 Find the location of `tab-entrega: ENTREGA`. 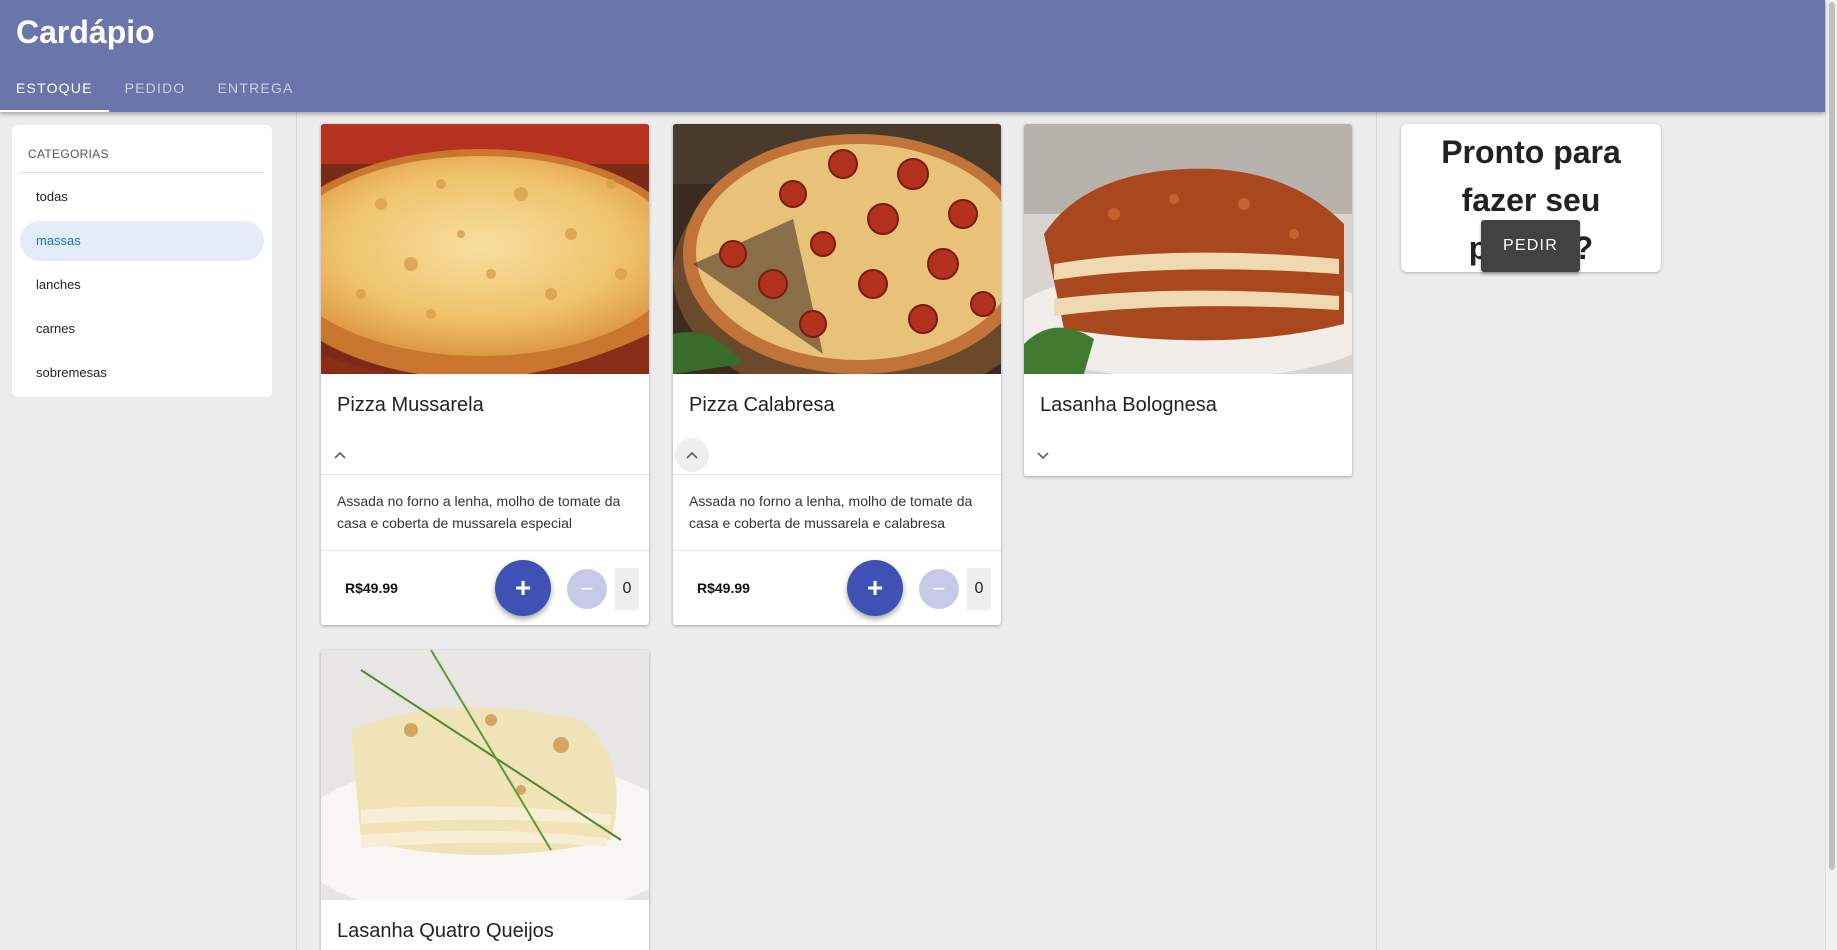

tab-entrega: ENTREGA is located at coordinates (256, 91).